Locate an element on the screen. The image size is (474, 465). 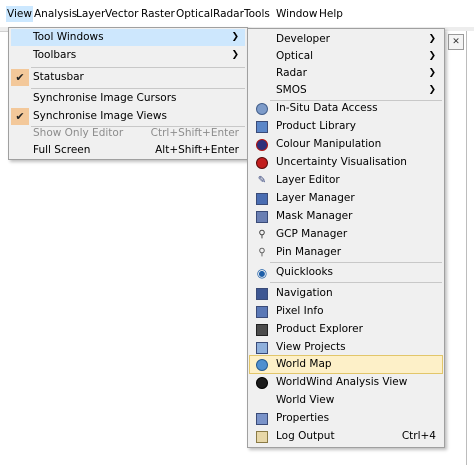
navigation-icon is located at coordinates (262, 294).